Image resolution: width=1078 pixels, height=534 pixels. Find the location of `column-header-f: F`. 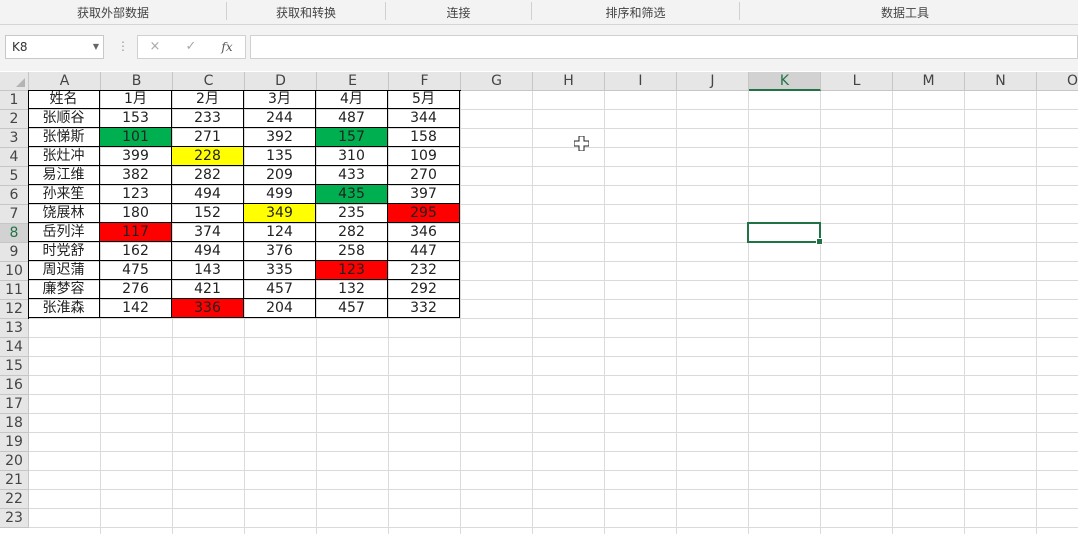

column-header-f: F is located at coordinates (425, 81).